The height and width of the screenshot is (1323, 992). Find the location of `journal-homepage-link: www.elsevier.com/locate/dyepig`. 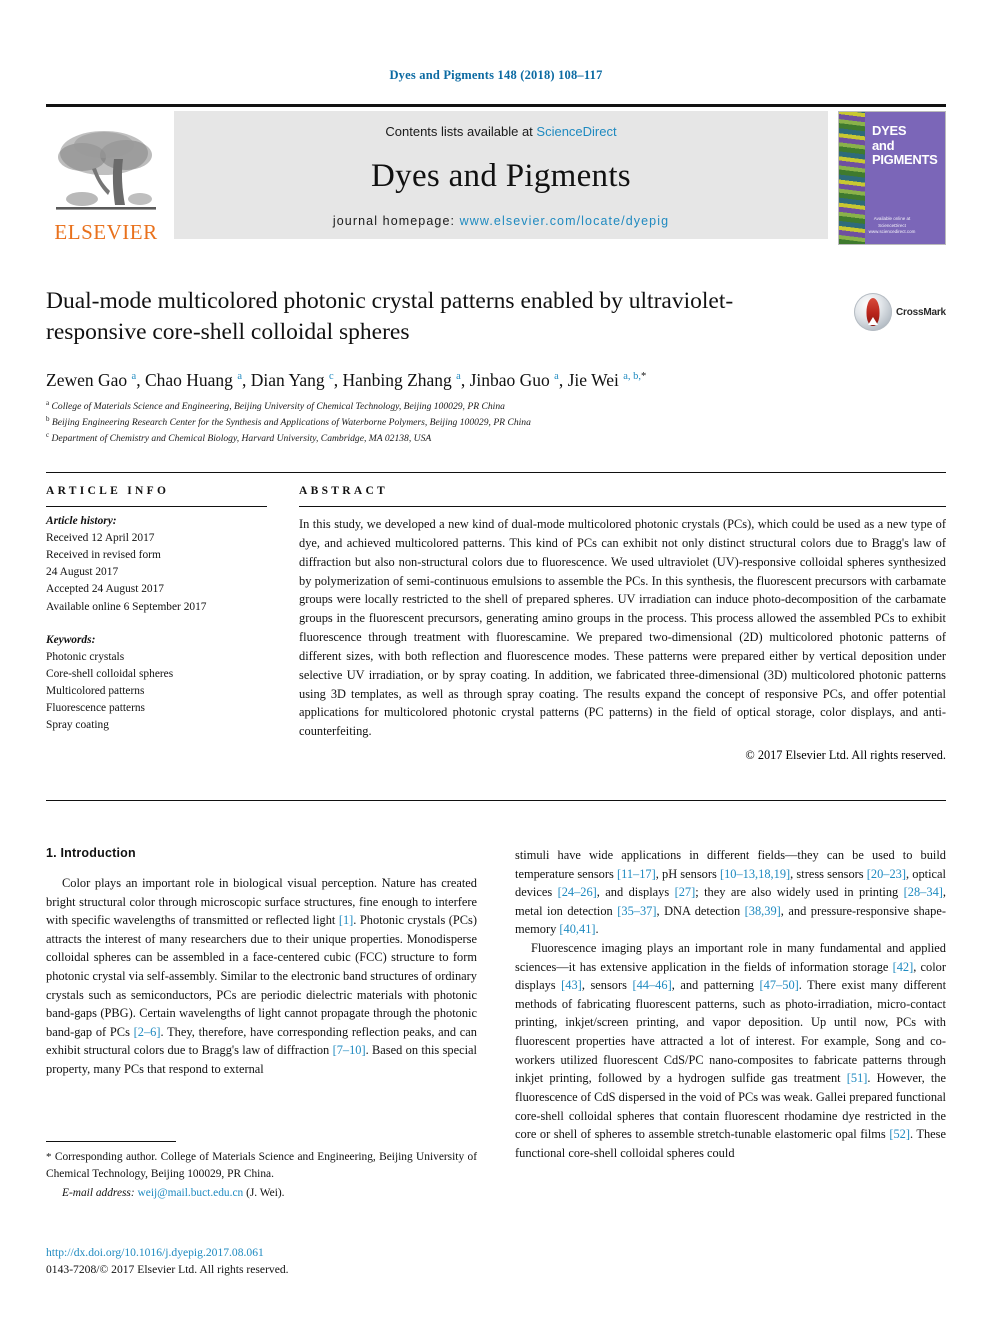

journal-homepage-link: www.elsevier.com/locate/dyepig is located at coordinates (564, 221).